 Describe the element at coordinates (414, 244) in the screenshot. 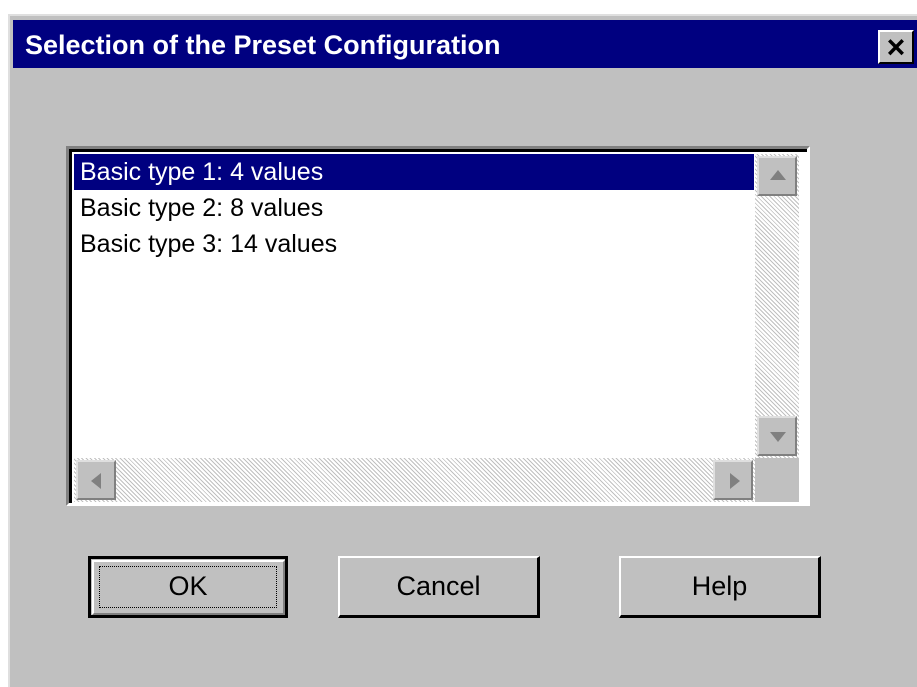

I see `list-item-basic-type-3: Basic type 3: 14 values` at that location.